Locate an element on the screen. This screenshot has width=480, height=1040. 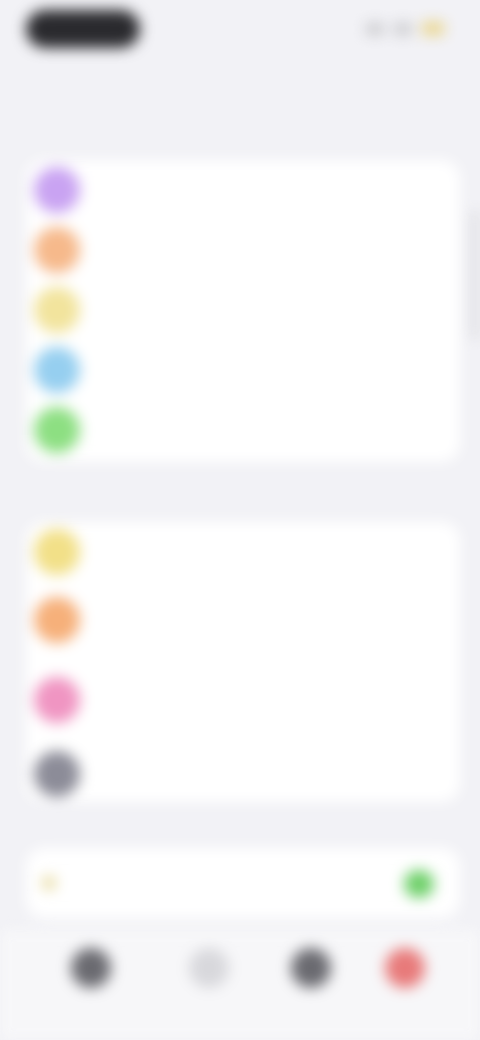
tab-3-icon is located at coordinates (311, 968).